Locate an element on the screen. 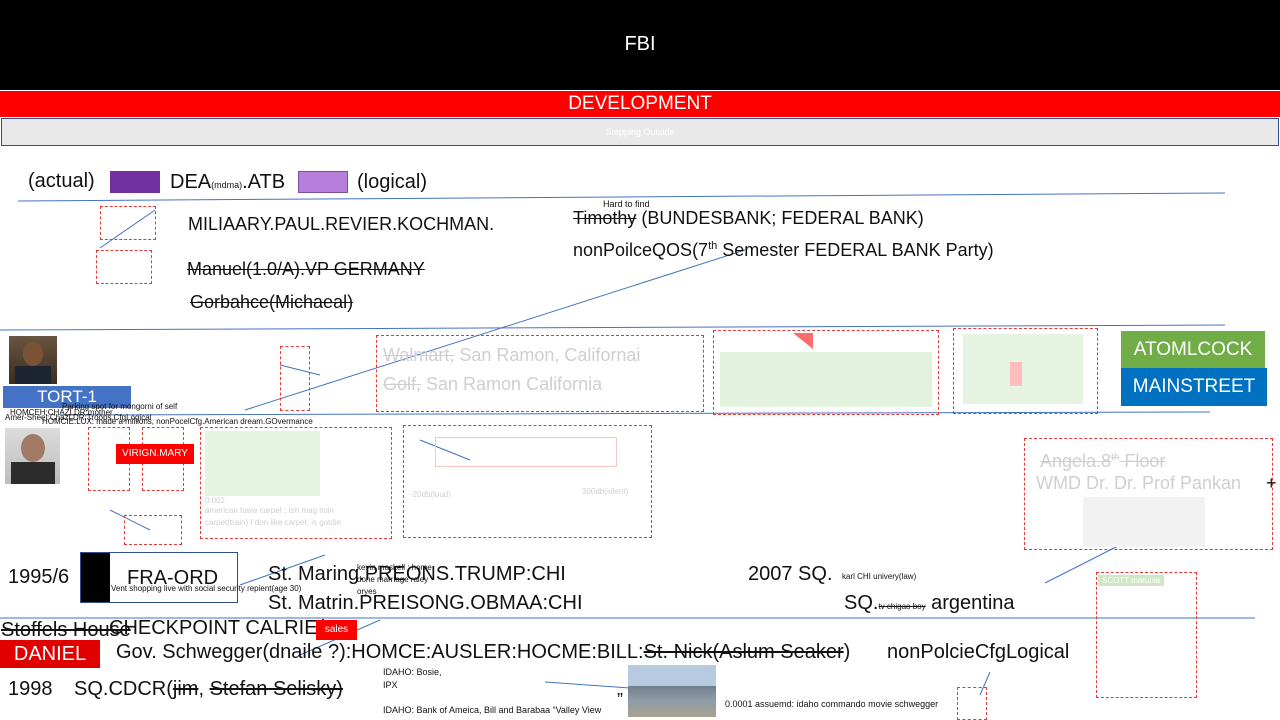  american-text: american have carpet ; tsh mag itoin is located at coordinates (269, 510).